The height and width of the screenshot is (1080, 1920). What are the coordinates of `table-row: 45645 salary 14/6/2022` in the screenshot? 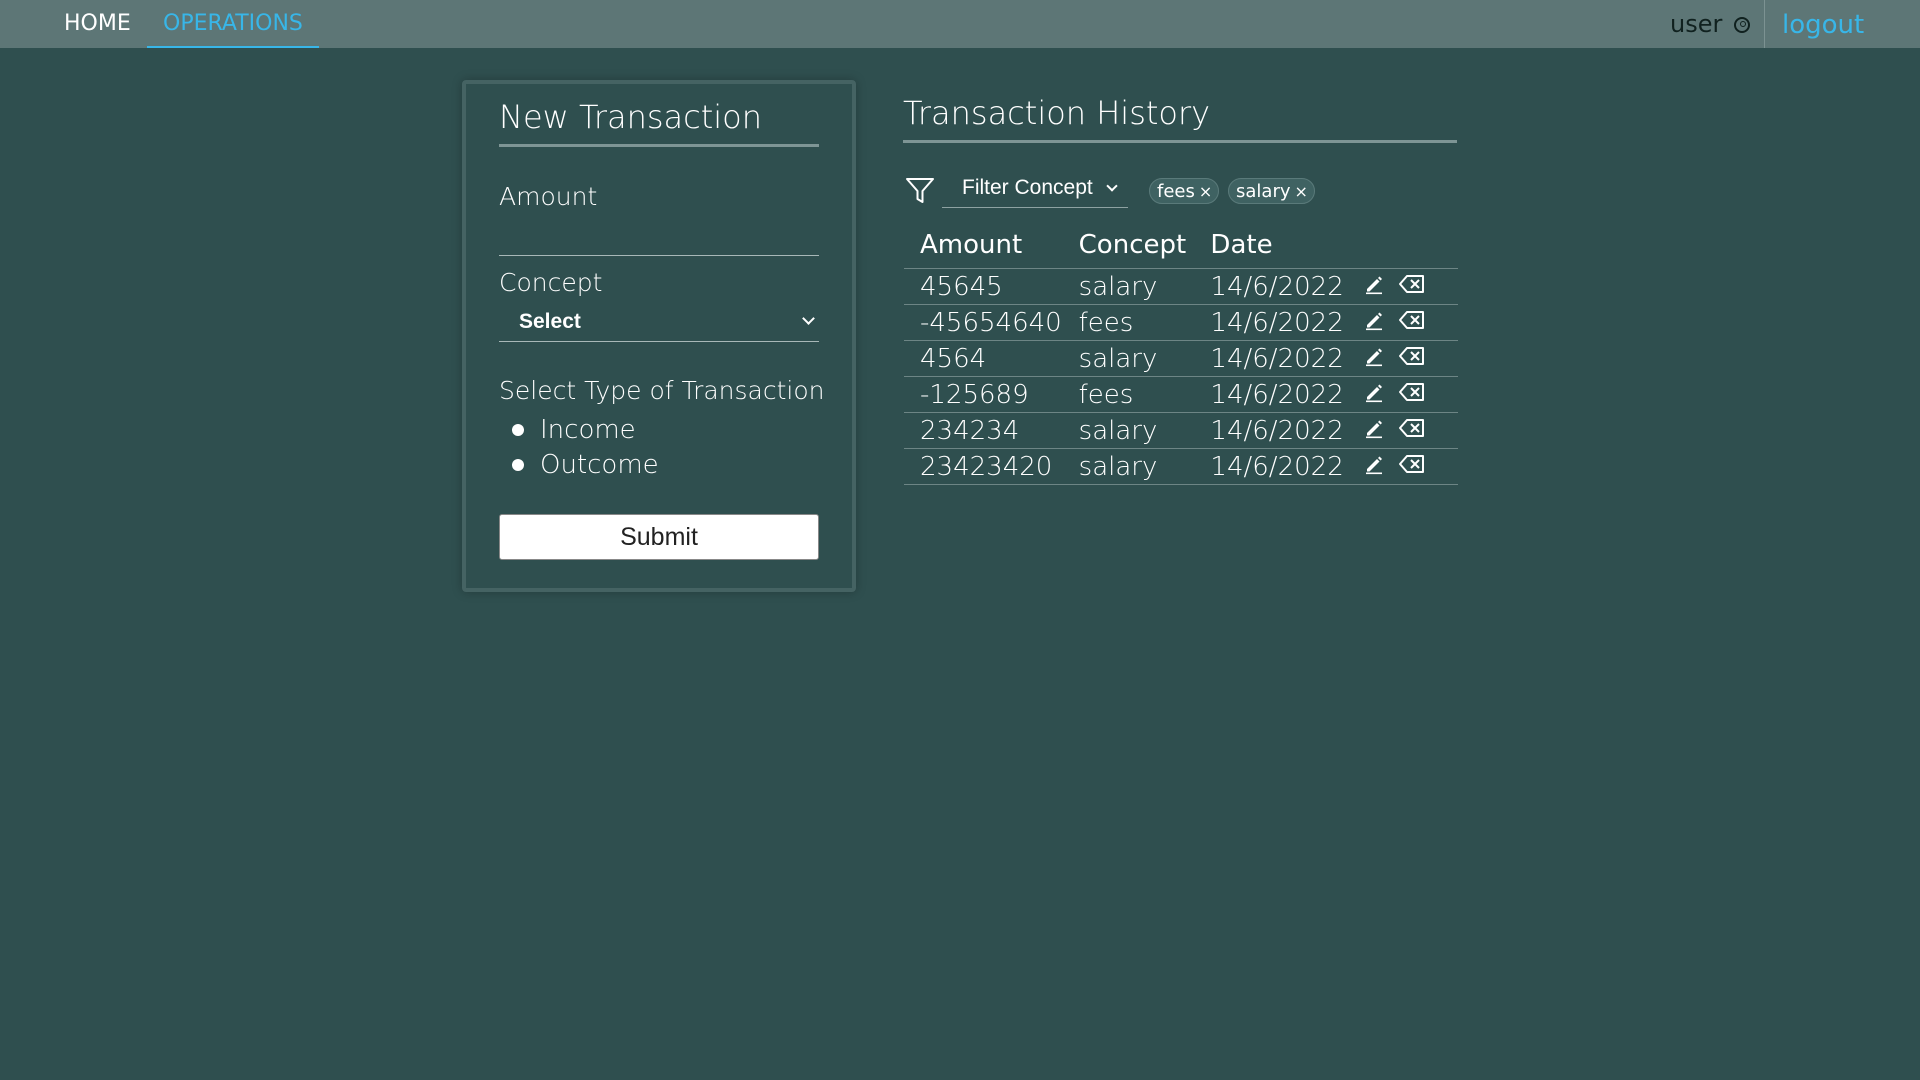 It's located at (1181, 286).